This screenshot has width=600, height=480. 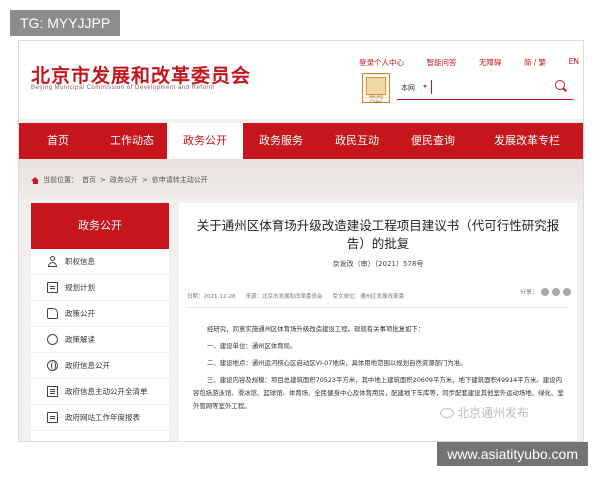 What do you see at coordinates (567, 291) in the screenshot?
I see `more-share-icon` at bounding box center [567, 291].